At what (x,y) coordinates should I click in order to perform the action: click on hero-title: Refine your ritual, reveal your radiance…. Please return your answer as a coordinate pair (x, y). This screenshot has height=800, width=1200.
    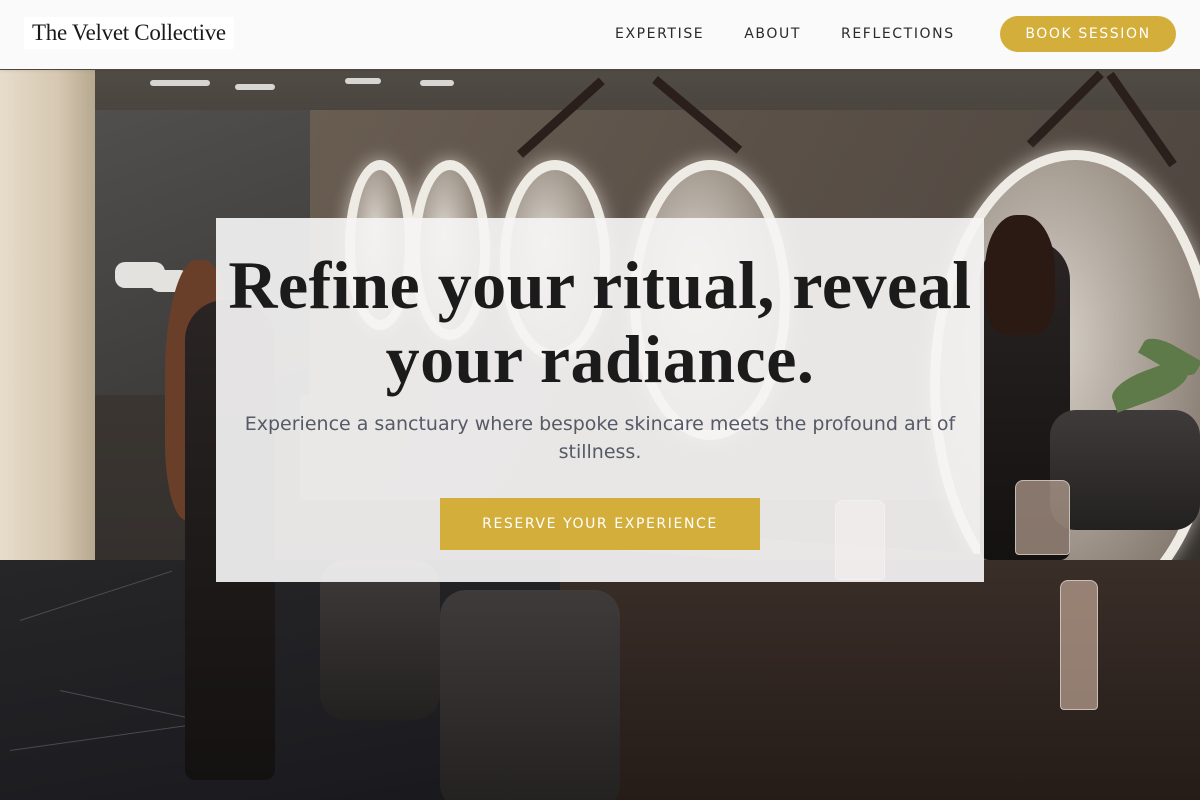
    Looking at the image, I should click on (600, 322).